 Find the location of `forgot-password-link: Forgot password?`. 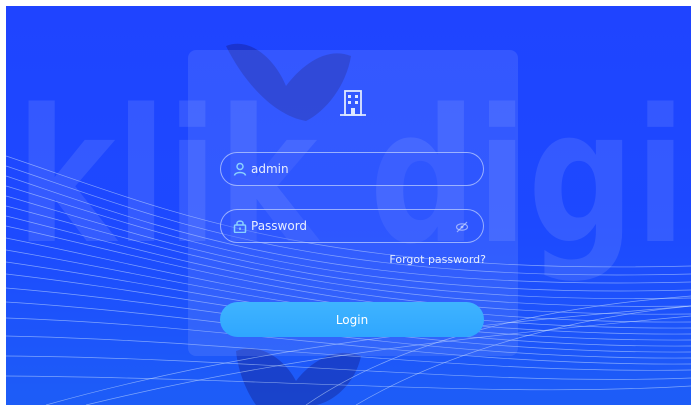

forgot-password-link: Forgot password? is located at coordinates (437, 259).